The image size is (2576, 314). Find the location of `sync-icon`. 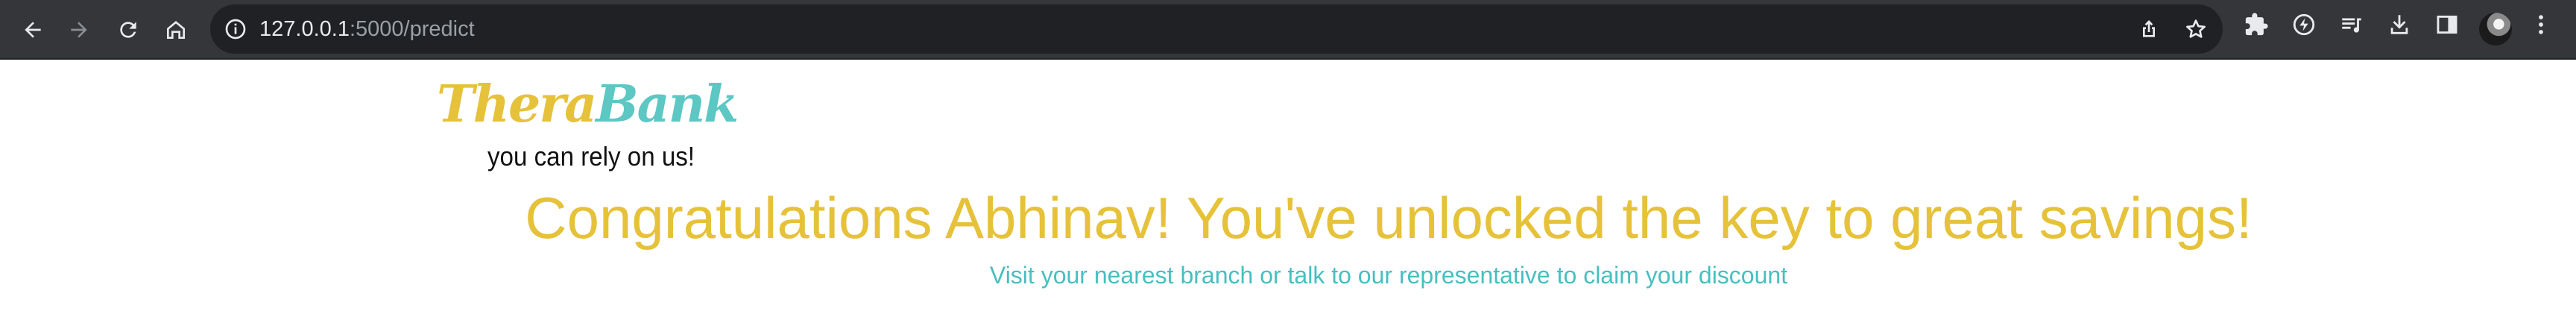

sync-icon is located at coordinates (2304, 24).